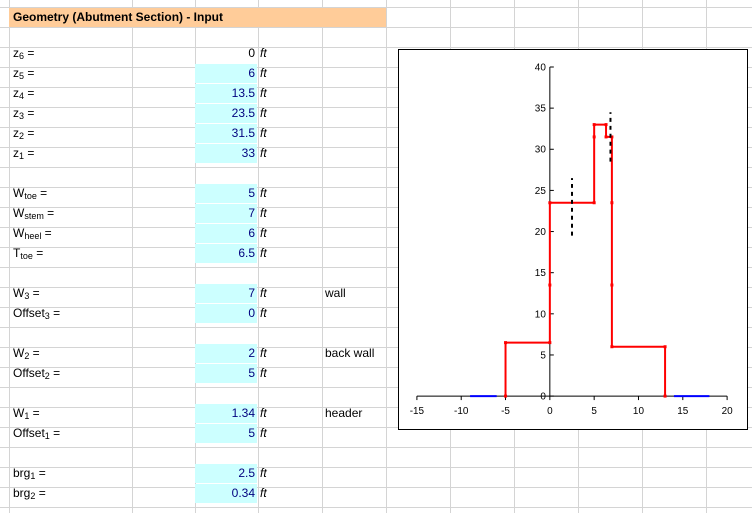 The image size is (752, 513). I want to click on value-cell-w-toe: 5, so click(226, 193).